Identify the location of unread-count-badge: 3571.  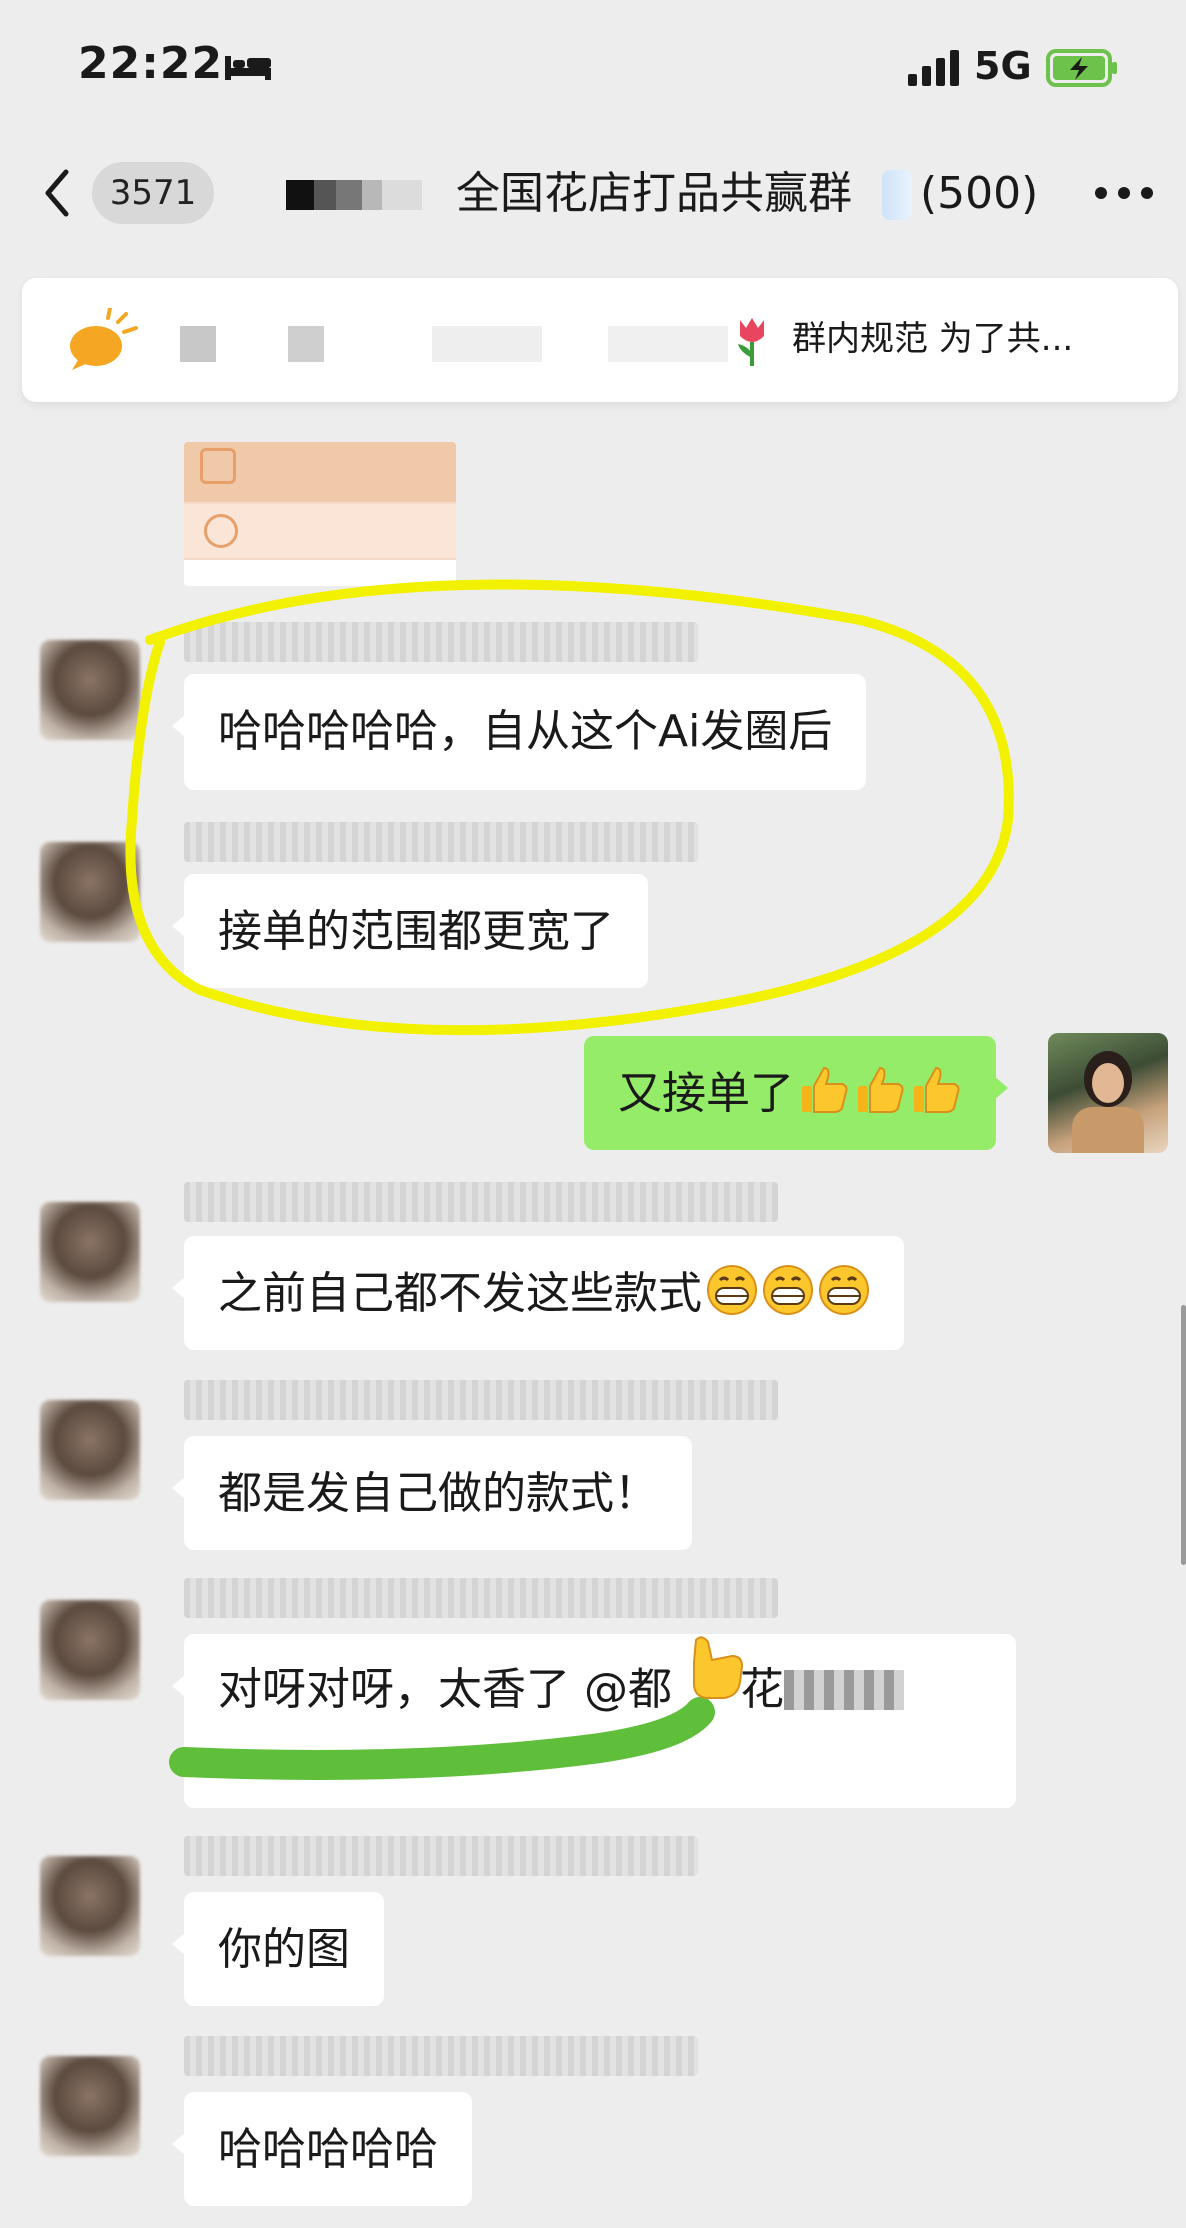
(153, 193).